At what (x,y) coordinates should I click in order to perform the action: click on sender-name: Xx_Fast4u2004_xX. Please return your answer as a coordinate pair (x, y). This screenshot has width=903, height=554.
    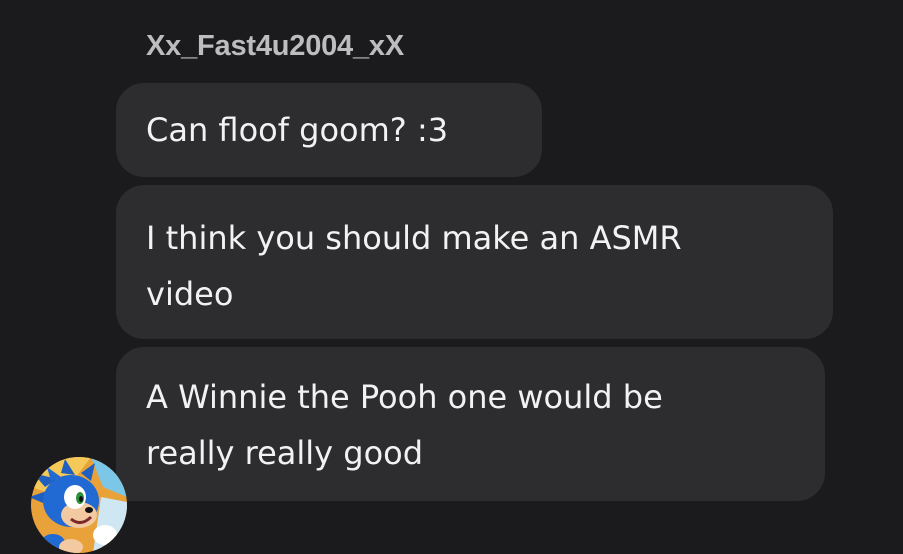
    Looking at the image, I should click on (275, 46).